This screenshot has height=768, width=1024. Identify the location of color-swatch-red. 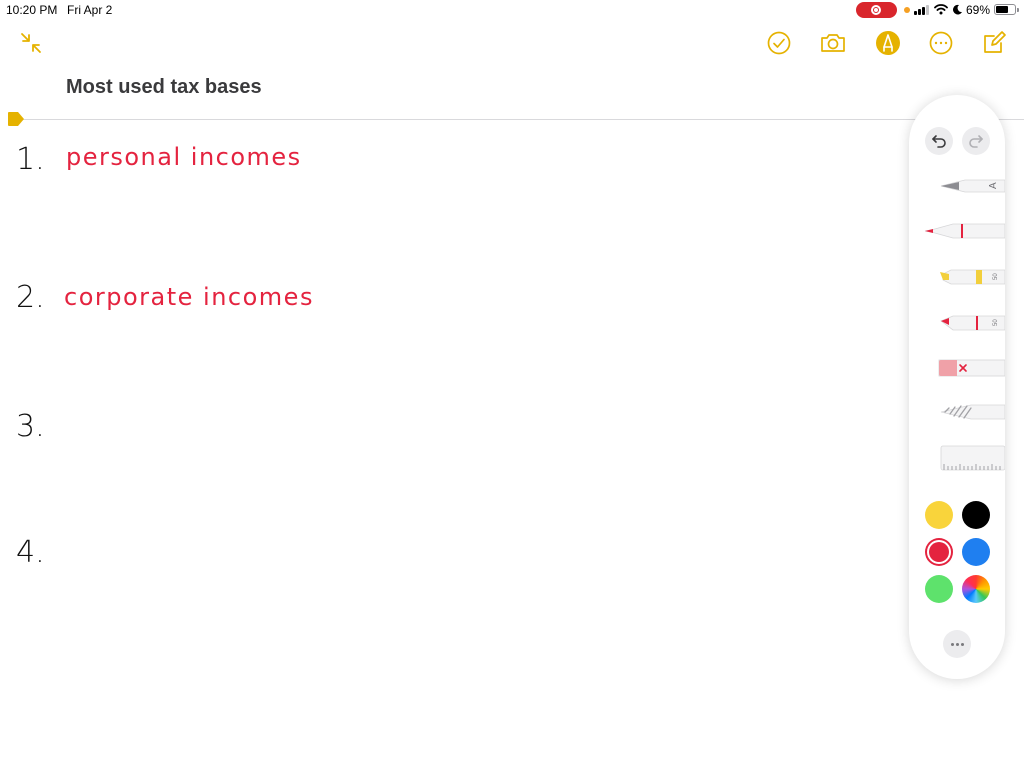
(939, 552).